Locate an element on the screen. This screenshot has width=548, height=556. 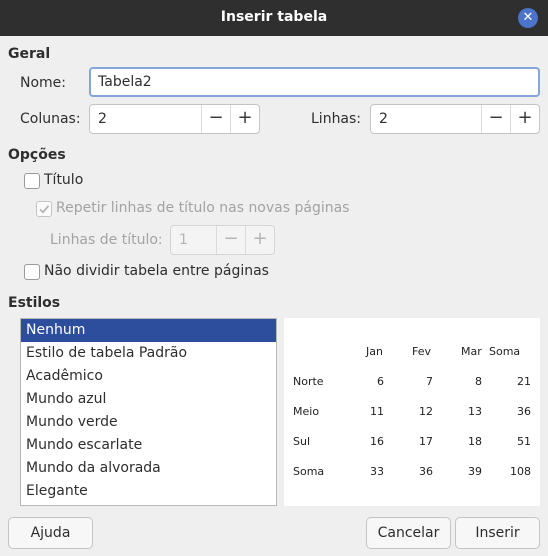
insert-button: Inserir is located at coordinates (497, 533).